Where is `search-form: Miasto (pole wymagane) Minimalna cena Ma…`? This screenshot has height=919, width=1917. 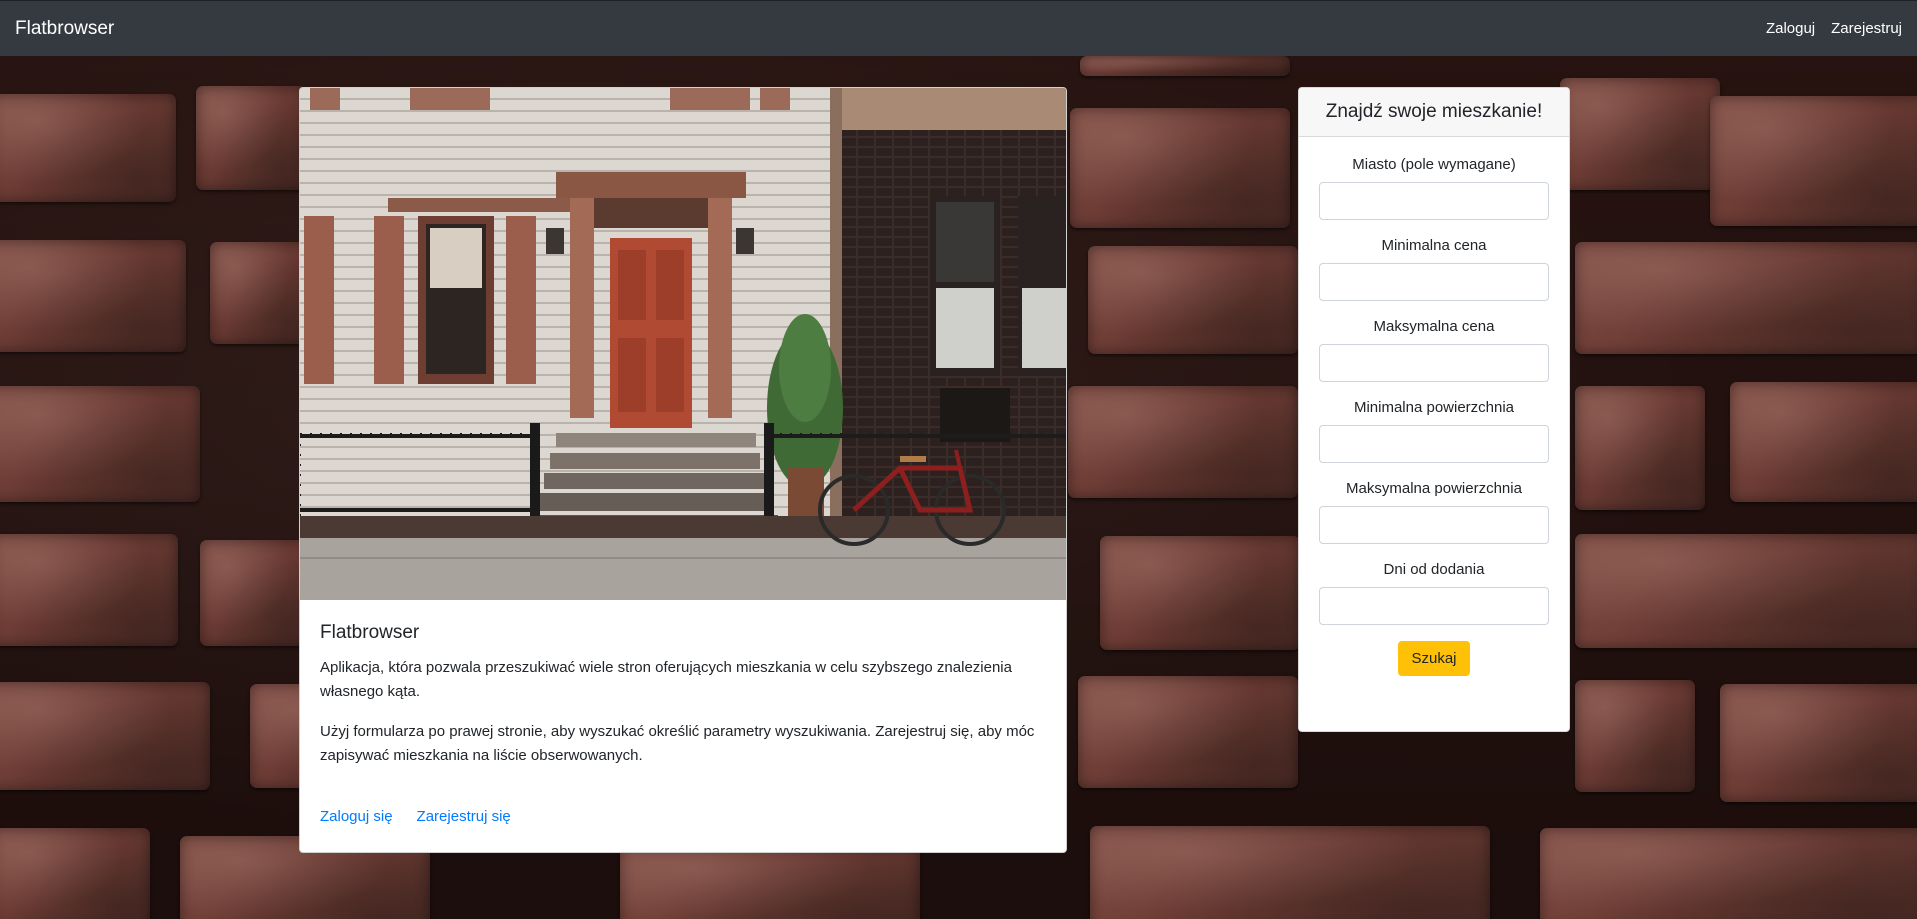
search-form: Miasto (pole wymagane) Minimalna cena Ma… is located at coordinates (1434, 406).